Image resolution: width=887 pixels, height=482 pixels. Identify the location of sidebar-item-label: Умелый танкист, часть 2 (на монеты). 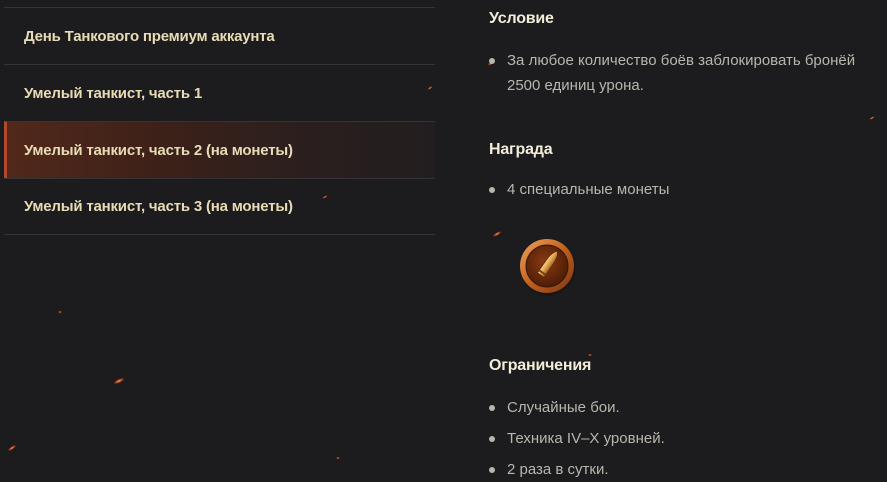
(158, 150).